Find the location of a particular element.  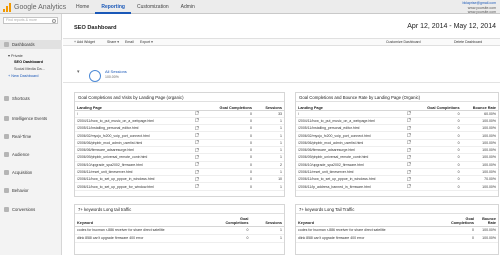

table-row: /2006/06/phpbb_mod_admin_userlist.html 0 1 is located at coordinates (179, 143).